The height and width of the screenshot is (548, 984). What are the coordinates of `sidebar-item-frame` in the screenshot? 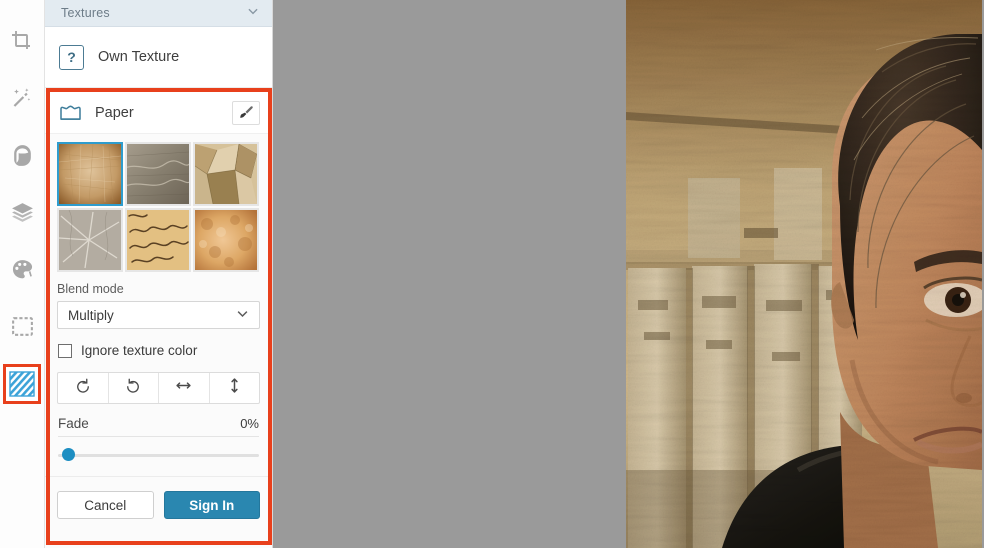 It's located at (22, 326).